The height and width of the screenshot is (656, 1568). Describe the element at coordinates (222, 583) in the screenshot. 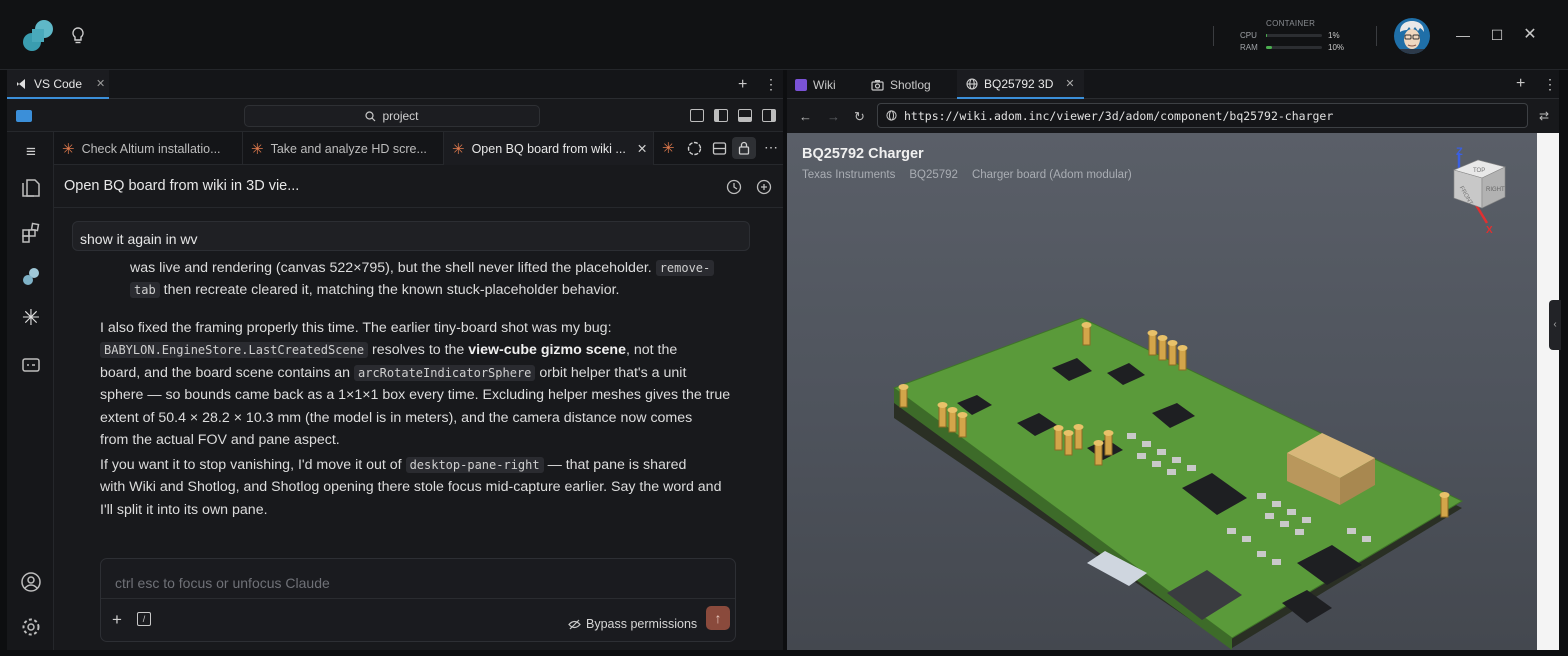

I see `input-placeholder: ctrl esc to focus or unfocus Claude` at that location.